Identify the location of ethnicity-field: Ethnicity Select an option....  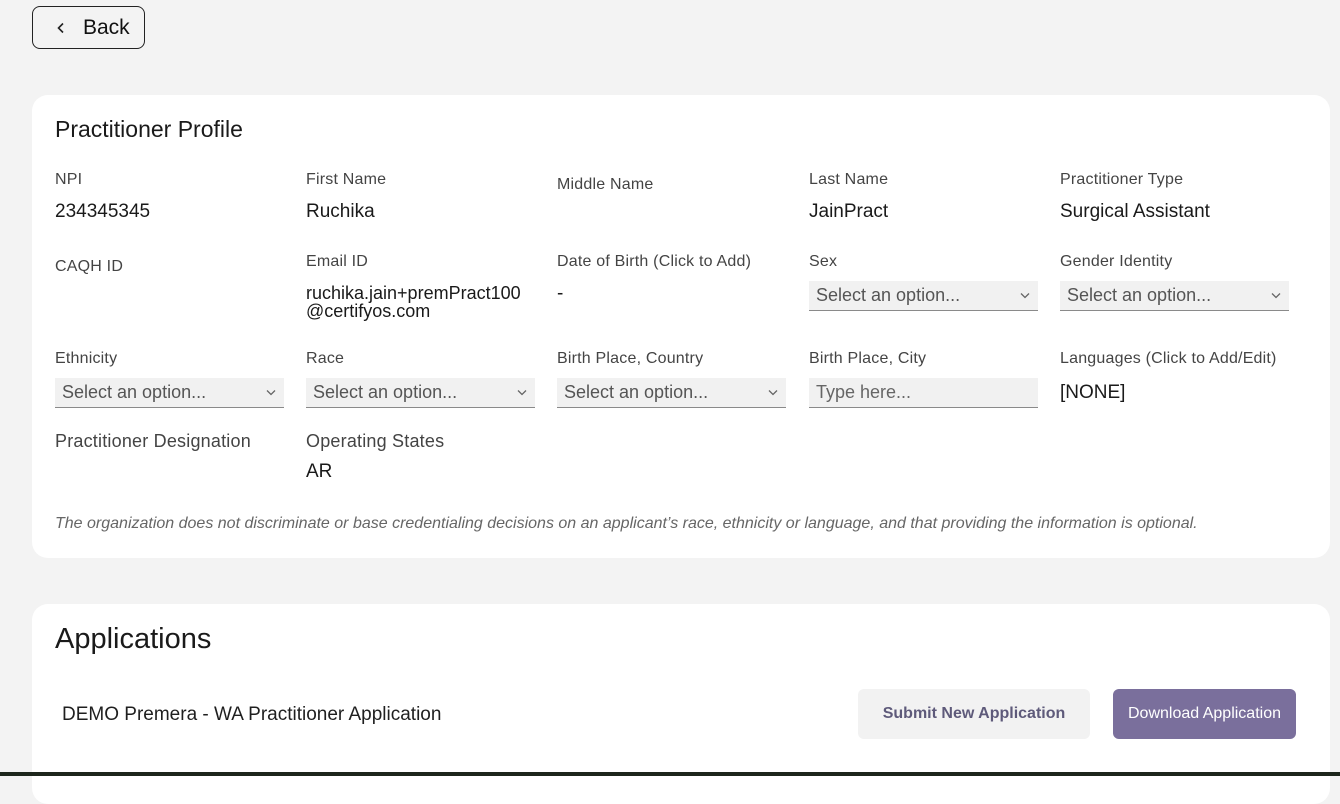
(169, 379).